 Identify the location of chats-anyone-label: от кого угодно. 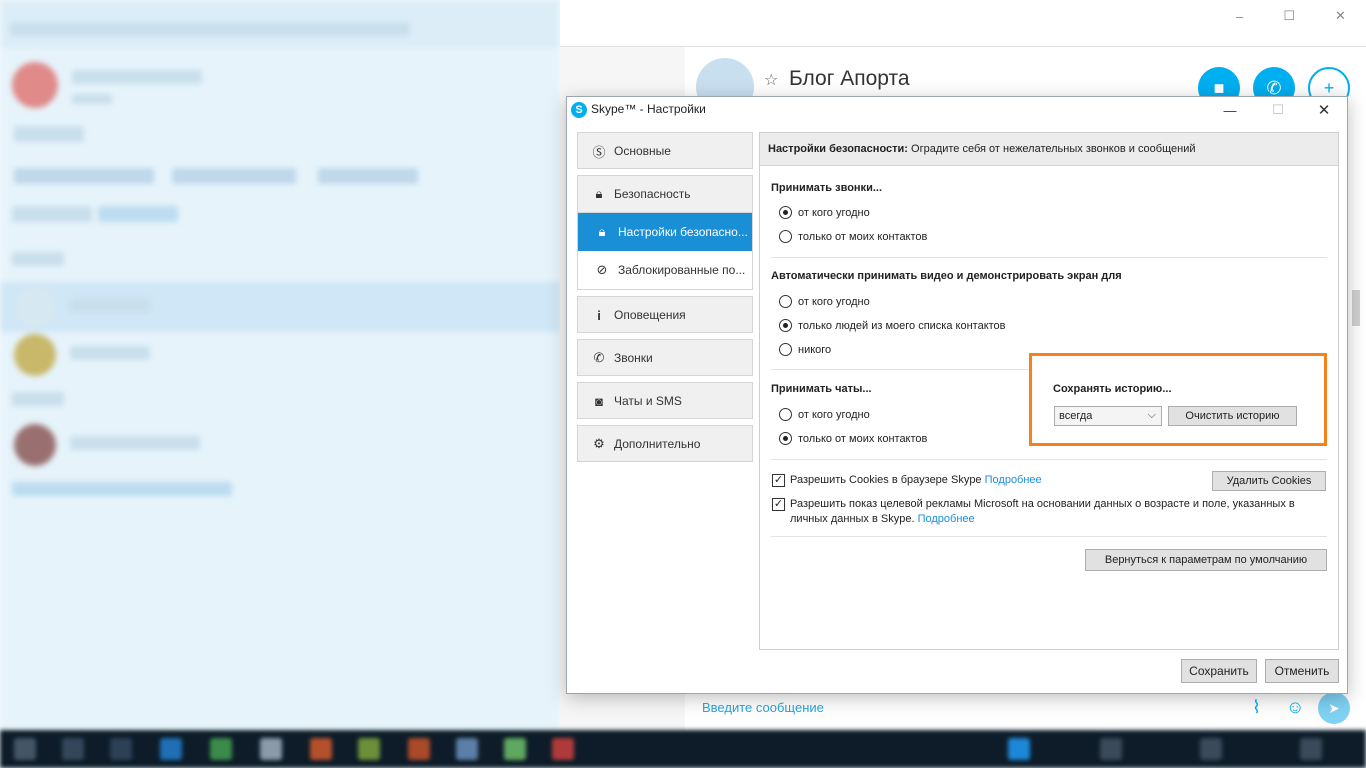
(834, 414).